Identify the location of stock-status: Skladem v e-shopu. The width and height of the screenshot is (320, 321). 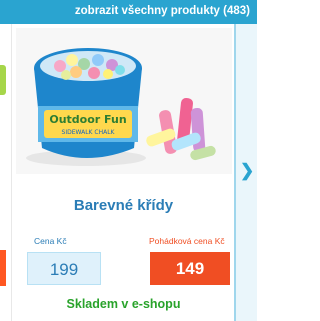
(123, 304).